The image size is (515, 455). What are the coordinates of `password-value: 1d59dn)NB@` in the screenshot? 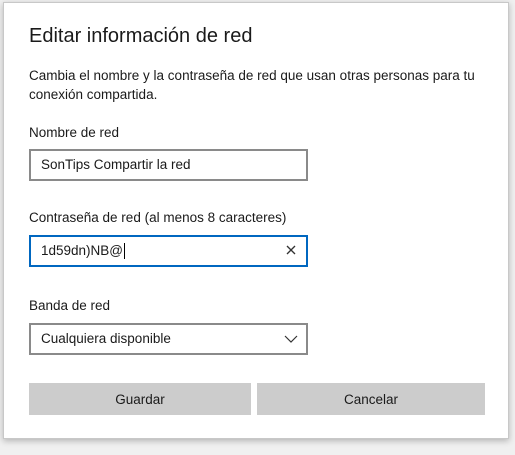 It's located at (82, 250).